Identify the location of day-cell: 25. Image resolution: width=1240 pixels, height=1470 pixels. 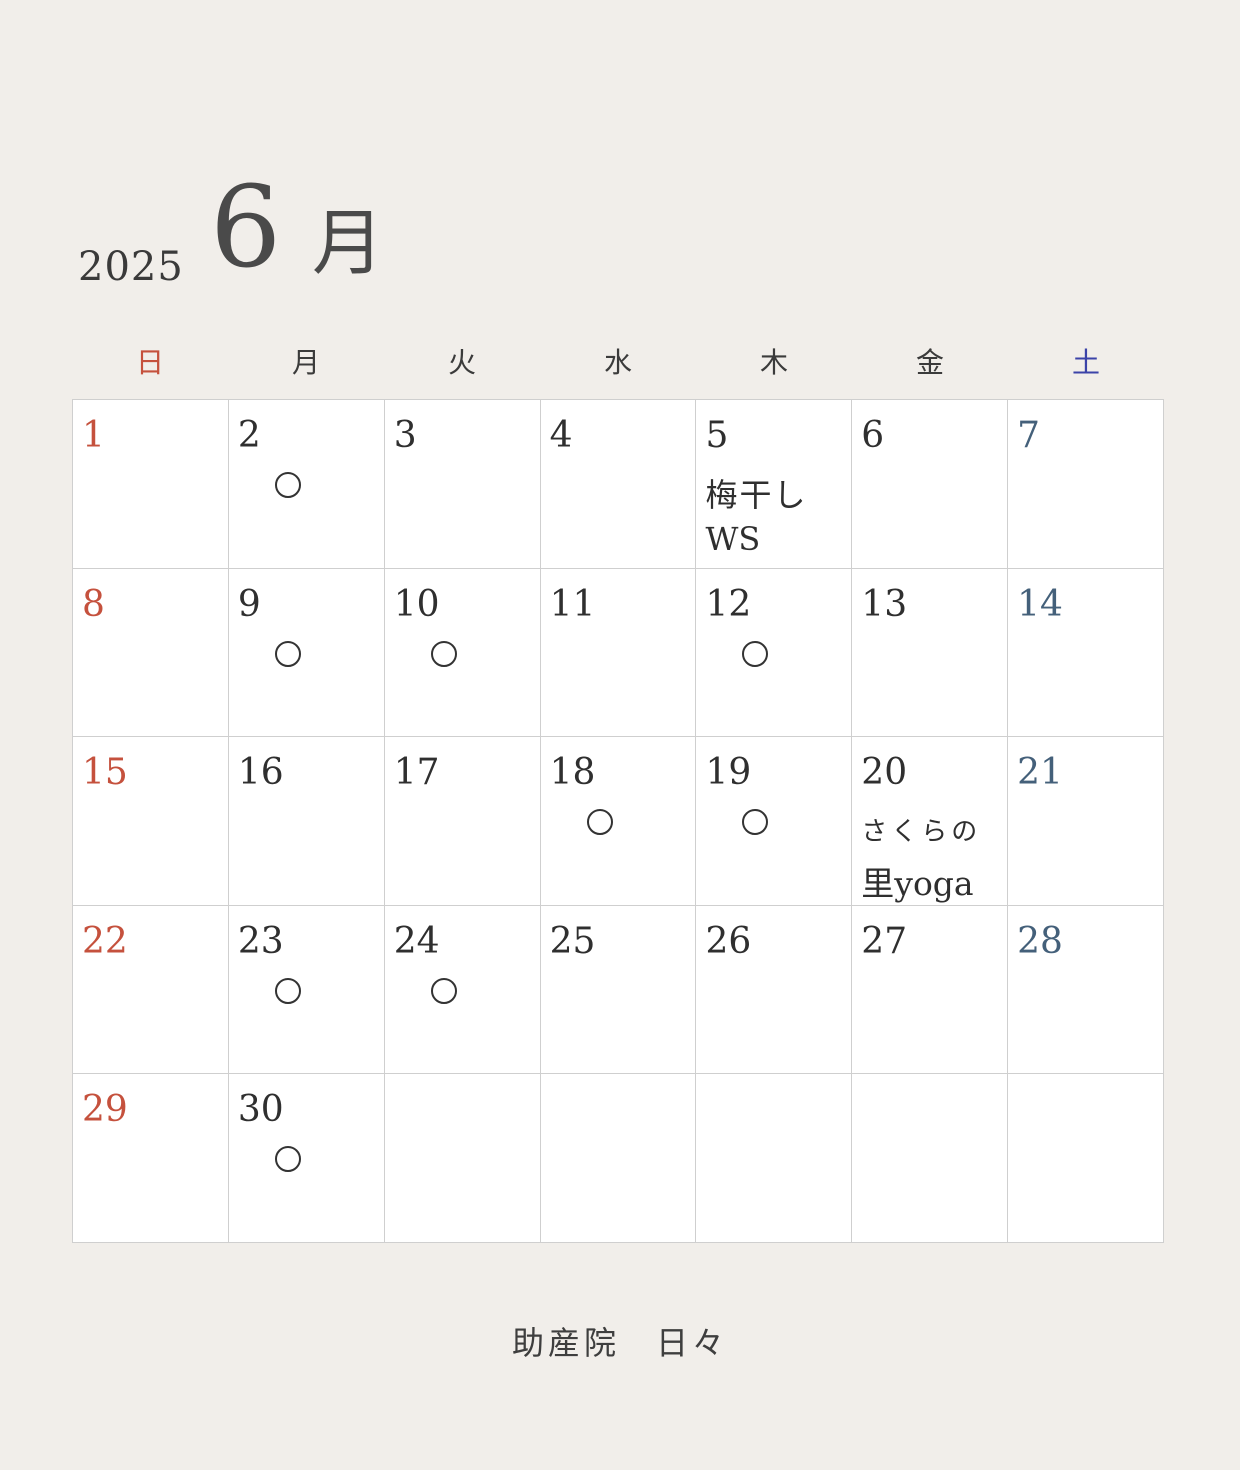
(618, 990).